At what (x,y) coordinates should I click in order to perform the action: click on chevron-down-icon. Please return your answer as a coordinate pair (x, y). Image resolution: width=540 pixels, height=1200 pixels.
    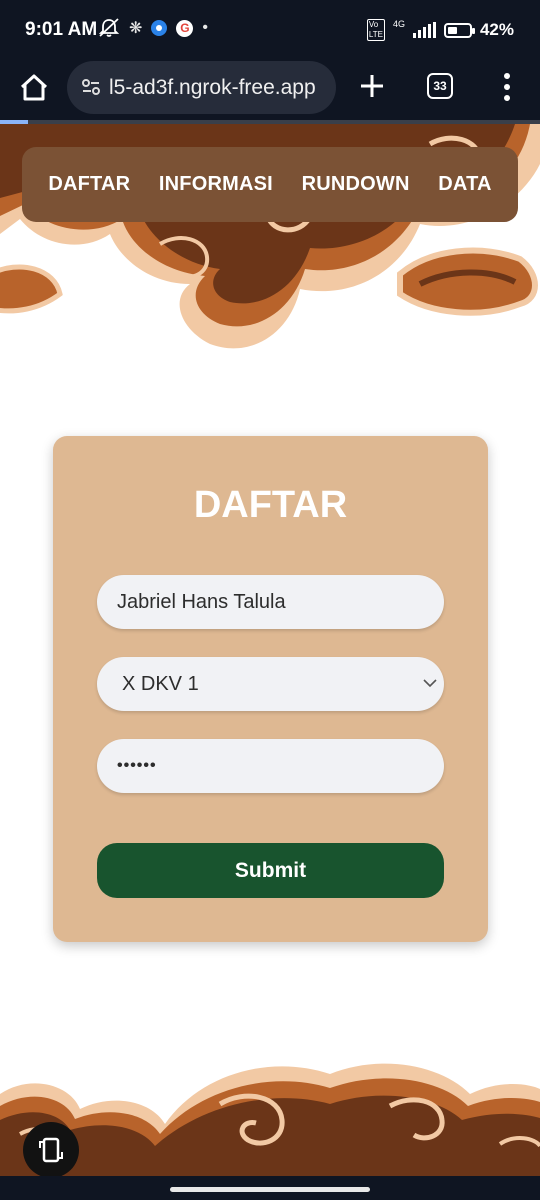
    Looking at the image, I should click on (430, 683).